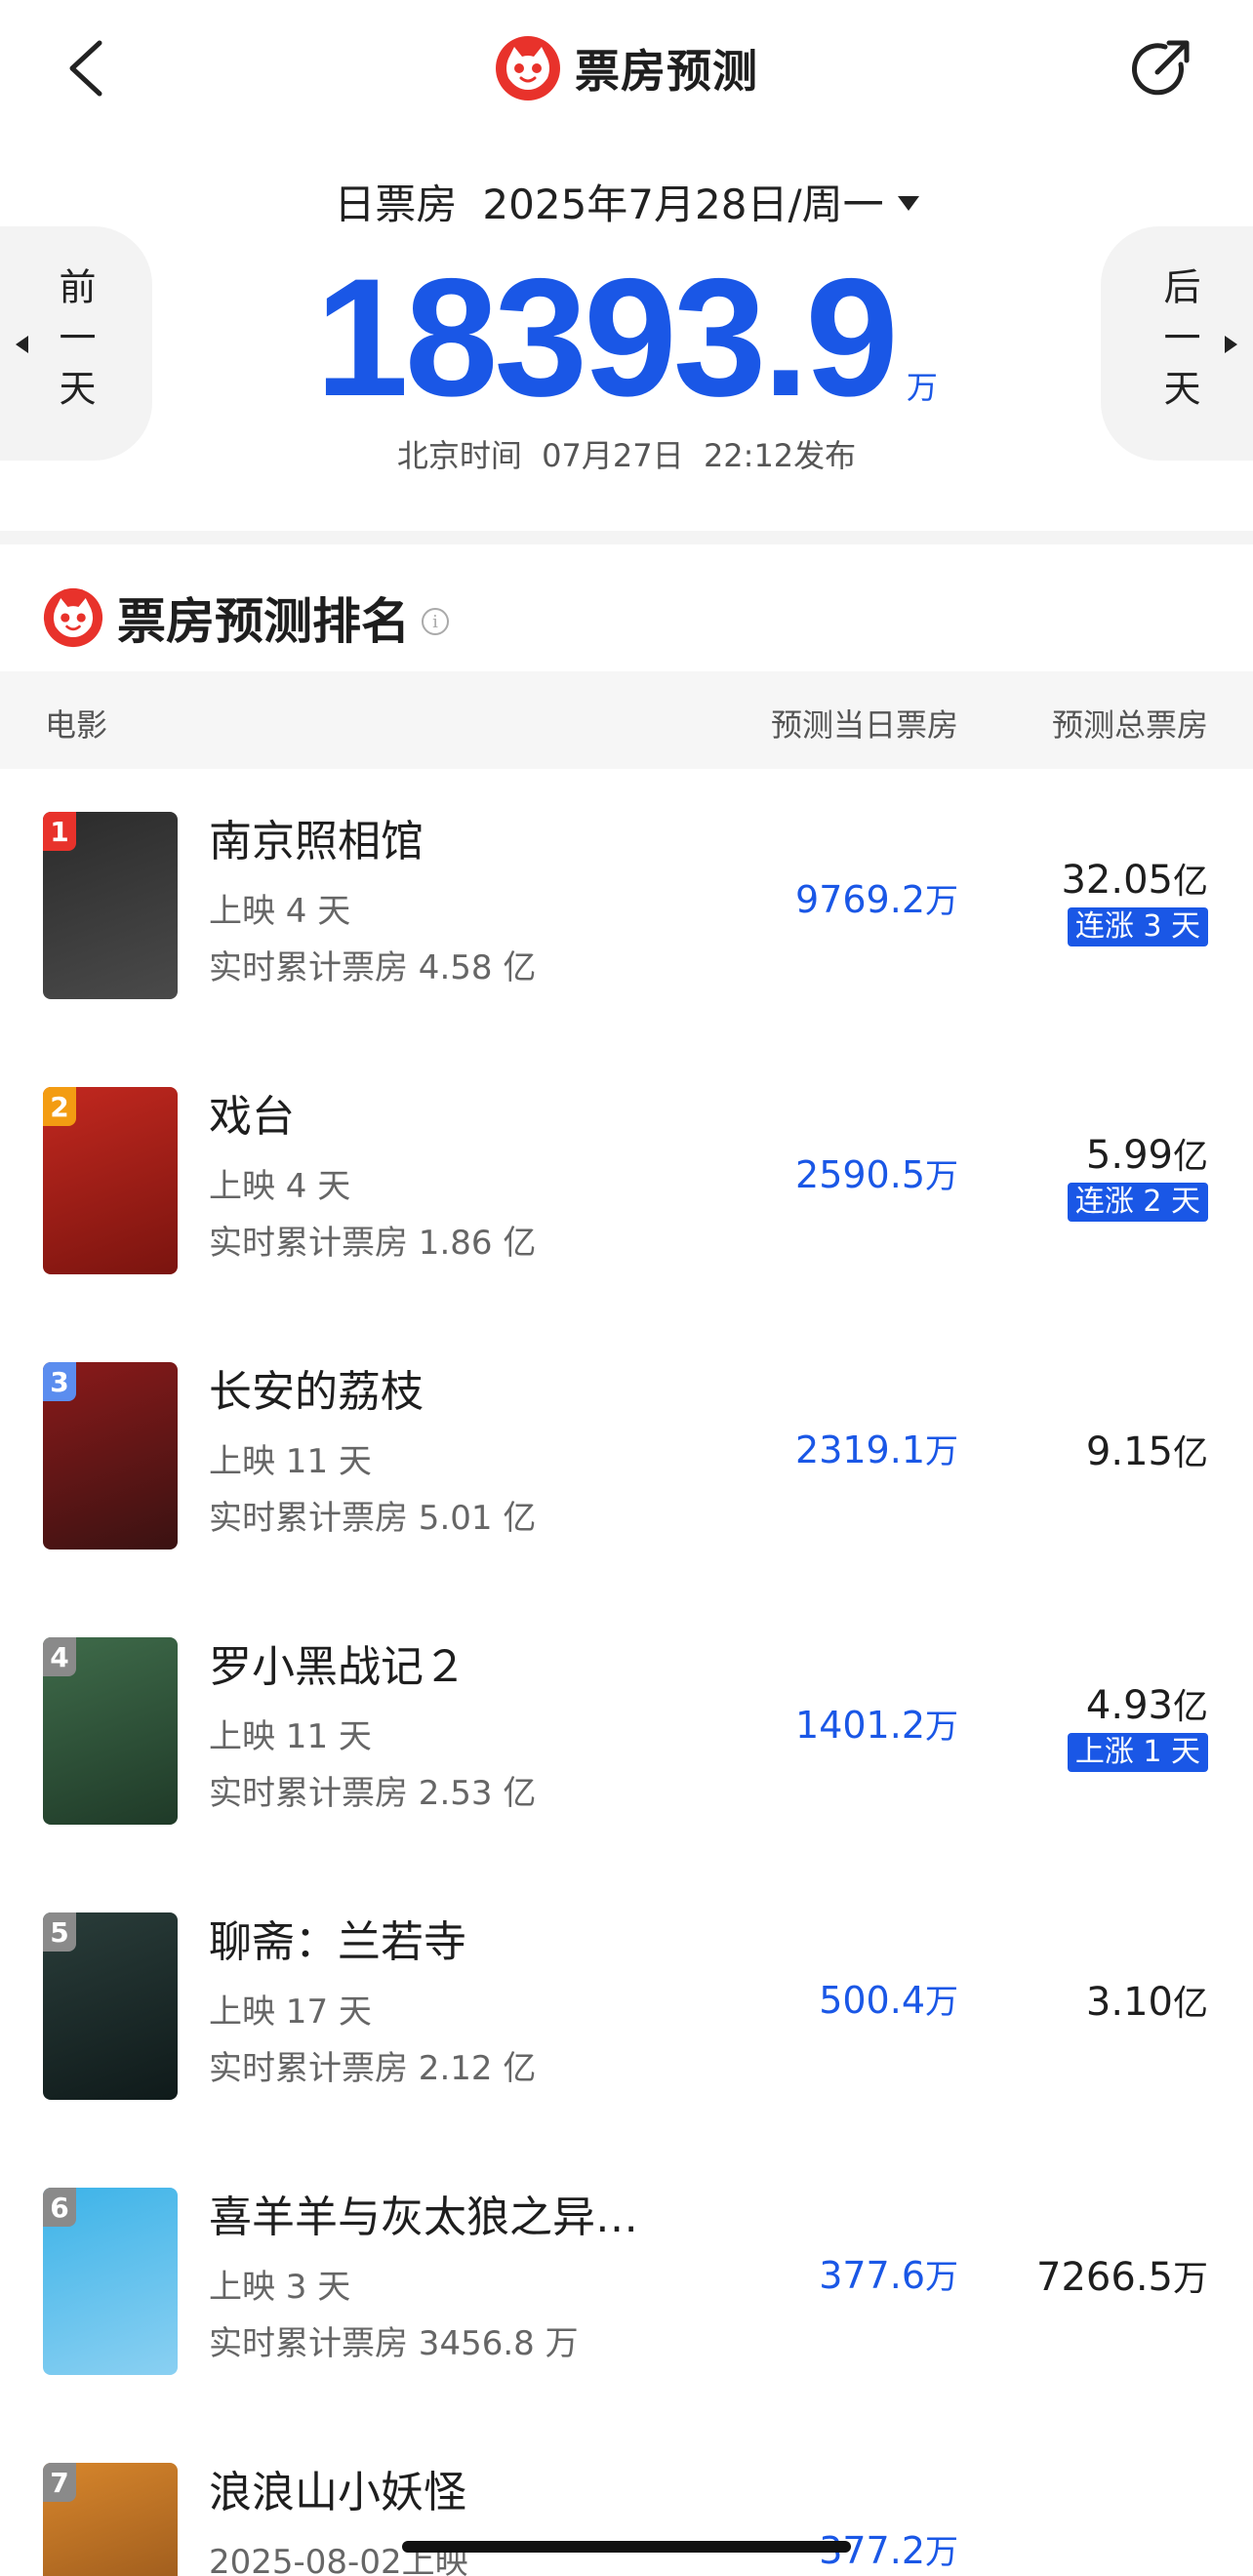 This screenshot has width=1253, height=2576. Describe the element at coordinates (59, 1381) in the screenshot. I see `rank-badge: 3` at that location.